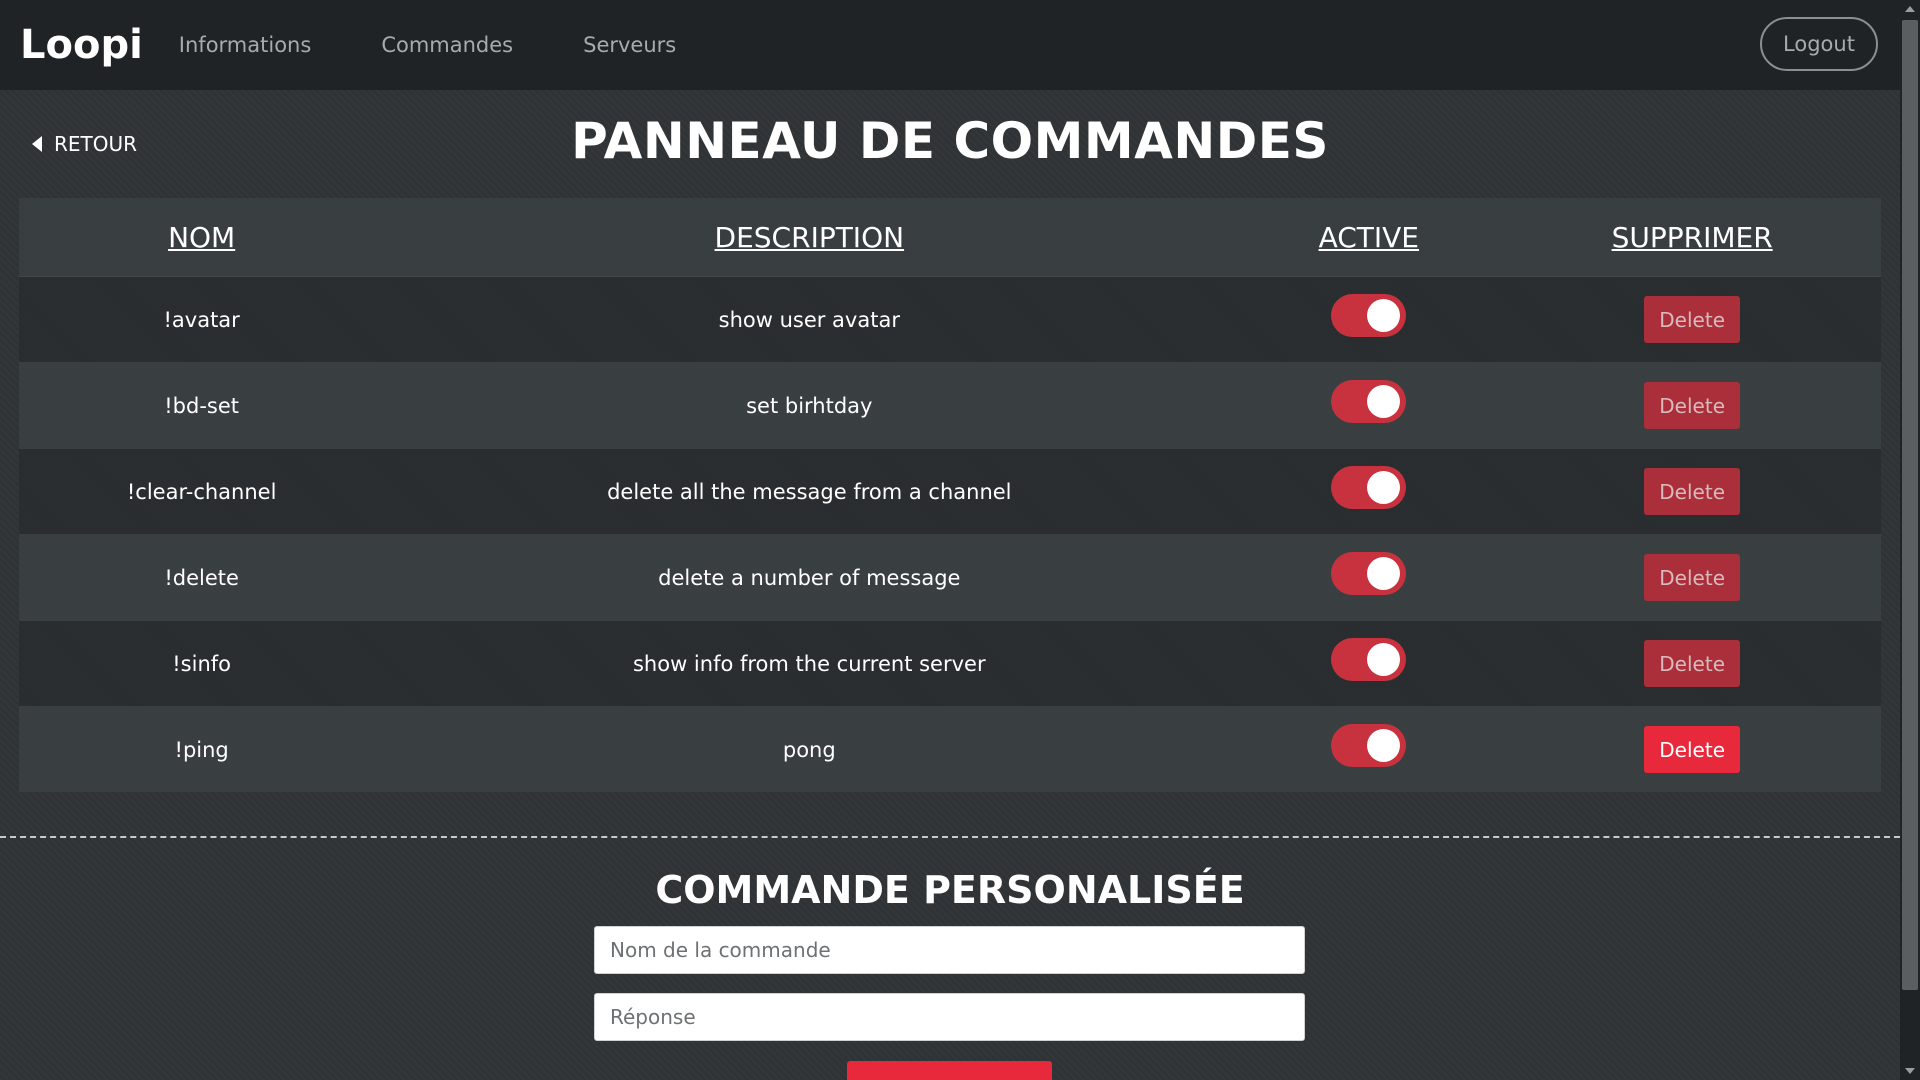 The height and width of the screenshot is (1080, 1920). Describe the element at coordinates (809, 319) in the screenshot. I see `command-description: show user avatar` at that location.